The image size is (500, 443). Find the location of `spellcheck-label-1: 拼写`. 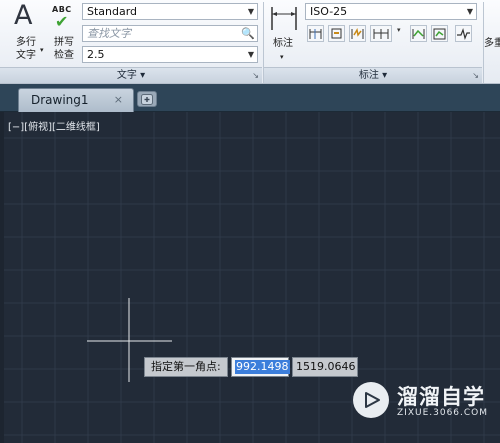

spellcheck-label-1: 拼写 is located at coordinates (64, 42).